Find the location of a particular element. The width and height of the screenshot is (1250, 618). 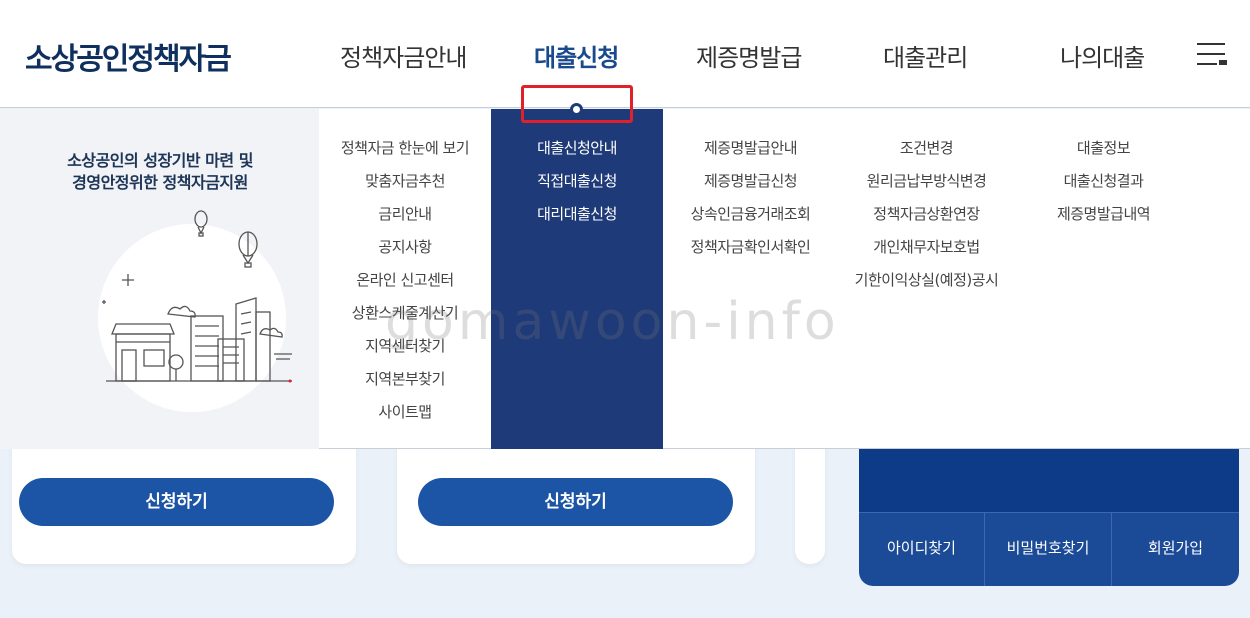

menu-item: 직접대출신청 is located at coordinates (577, 186).